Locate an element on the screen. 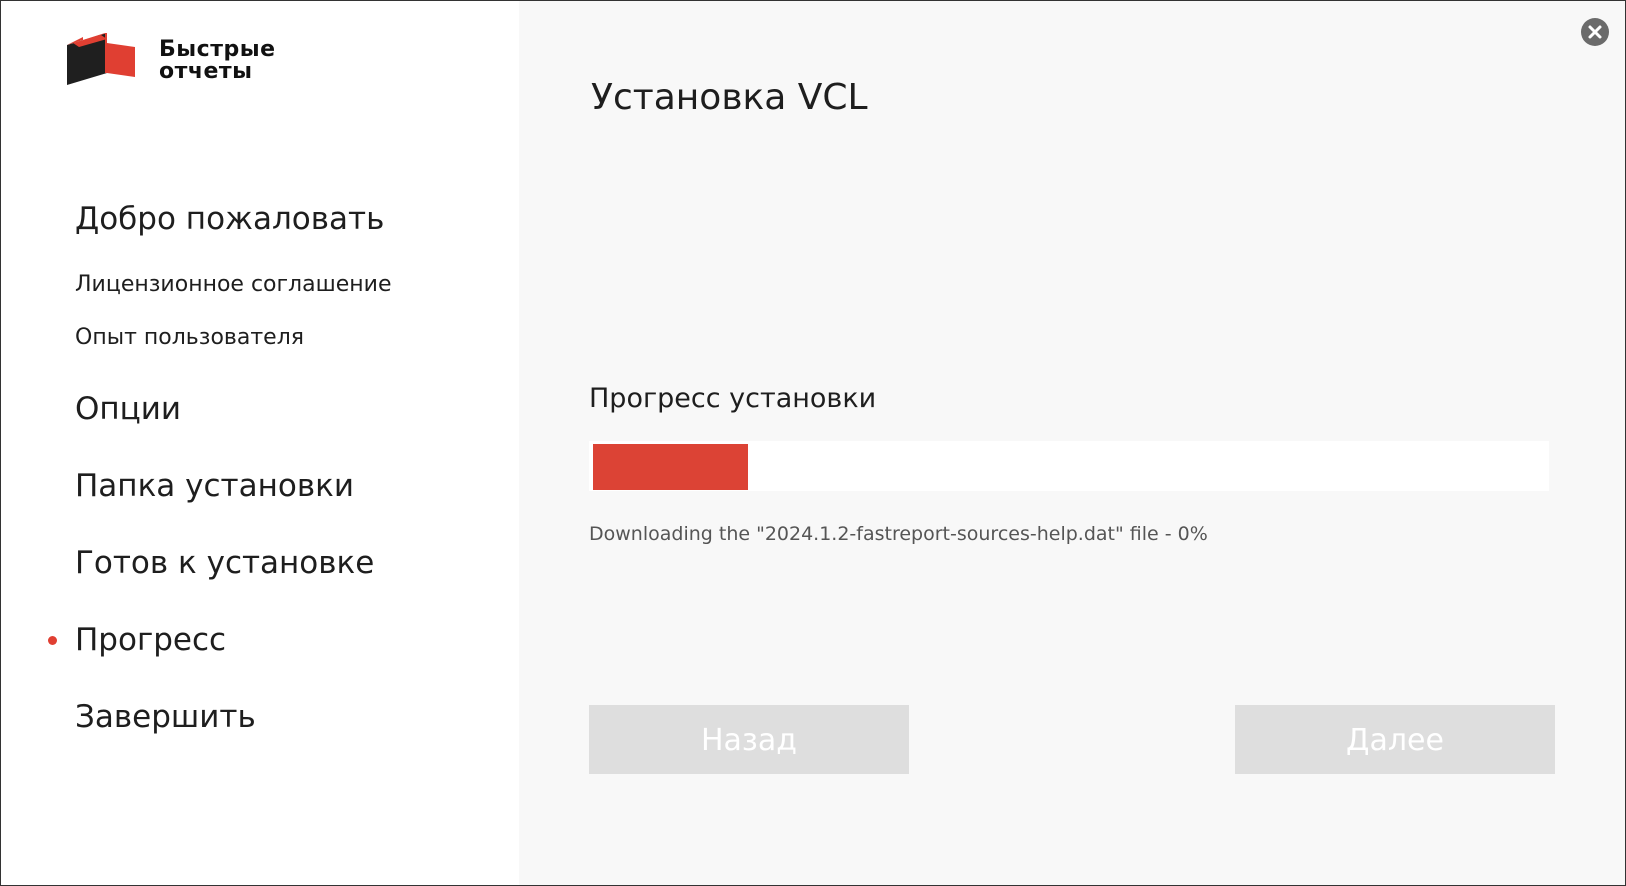 The image size is (1626, 886). nav-item-install-folder: Папка установки is located at coordinates (214, 486).